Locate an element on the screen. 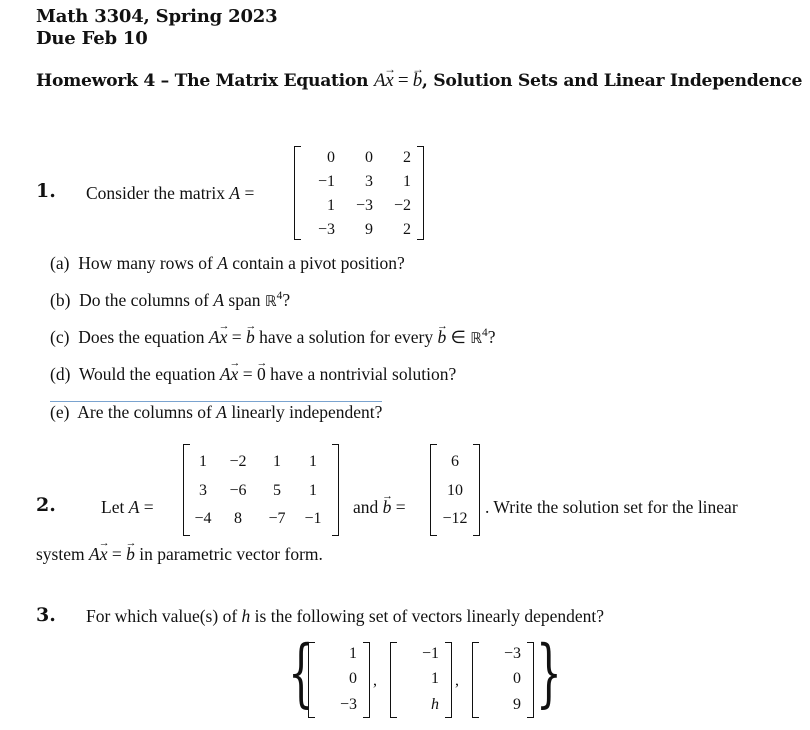 The width and height of the screenshot is (810, 730). matrix-entry: 9 is located at coordinates (369, 229).